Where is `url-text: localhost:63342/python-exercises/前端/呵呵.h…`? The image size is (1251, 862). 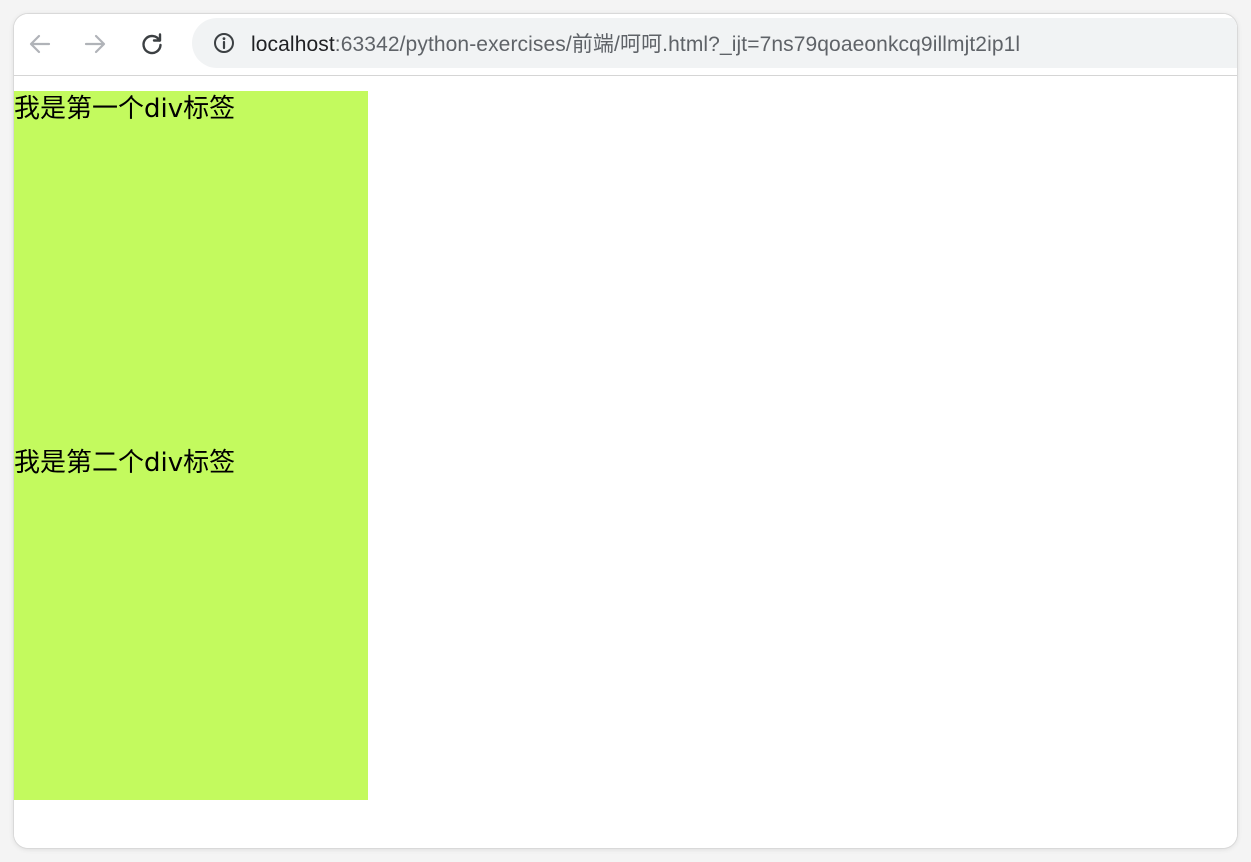 url-text: localhost:63342/python-exercises/前端/呵呵.h… is located at coordinates (635, 43).